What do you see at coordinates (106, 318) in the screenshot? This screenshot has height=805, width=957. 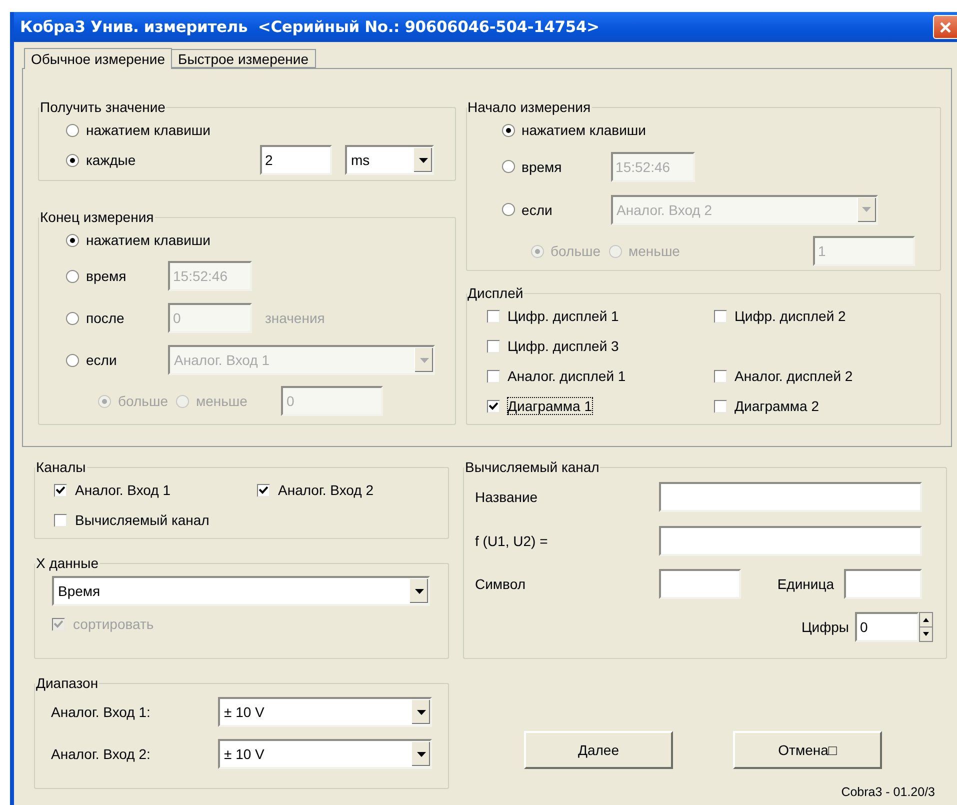 I see `radio-label: после` at bounding box center [106, 318].